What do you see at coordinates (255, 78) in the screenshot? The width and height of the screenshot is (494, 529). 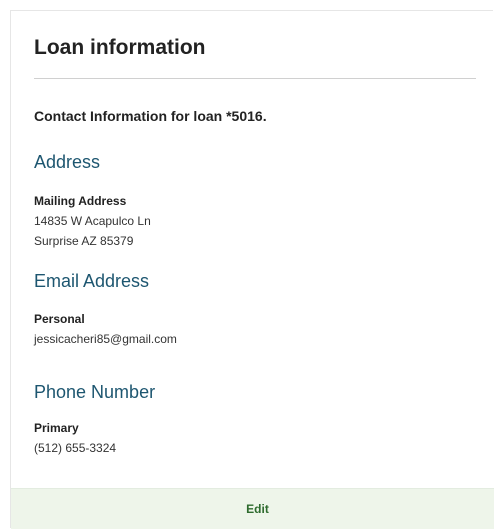 I see `title-divider` at bounding box center [255, 78].